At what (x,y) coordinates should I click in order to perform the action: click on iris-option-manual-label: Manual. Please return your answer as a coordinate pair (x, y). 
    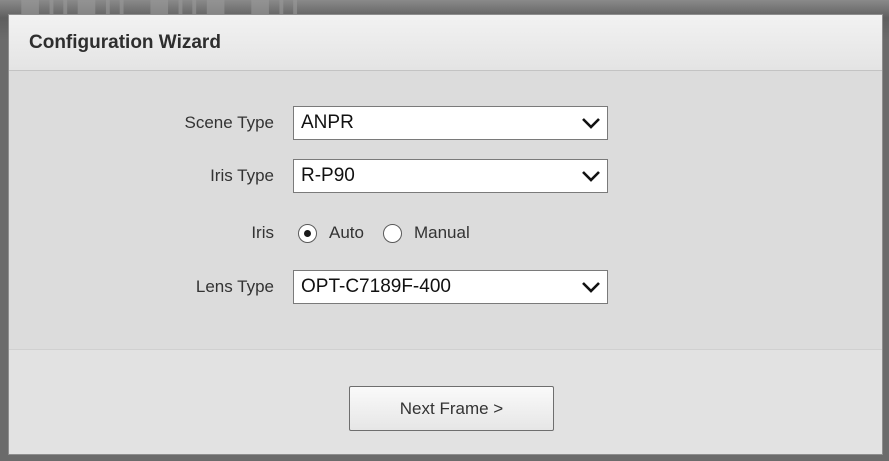
    Looking at the image, I should click on (441, 232).